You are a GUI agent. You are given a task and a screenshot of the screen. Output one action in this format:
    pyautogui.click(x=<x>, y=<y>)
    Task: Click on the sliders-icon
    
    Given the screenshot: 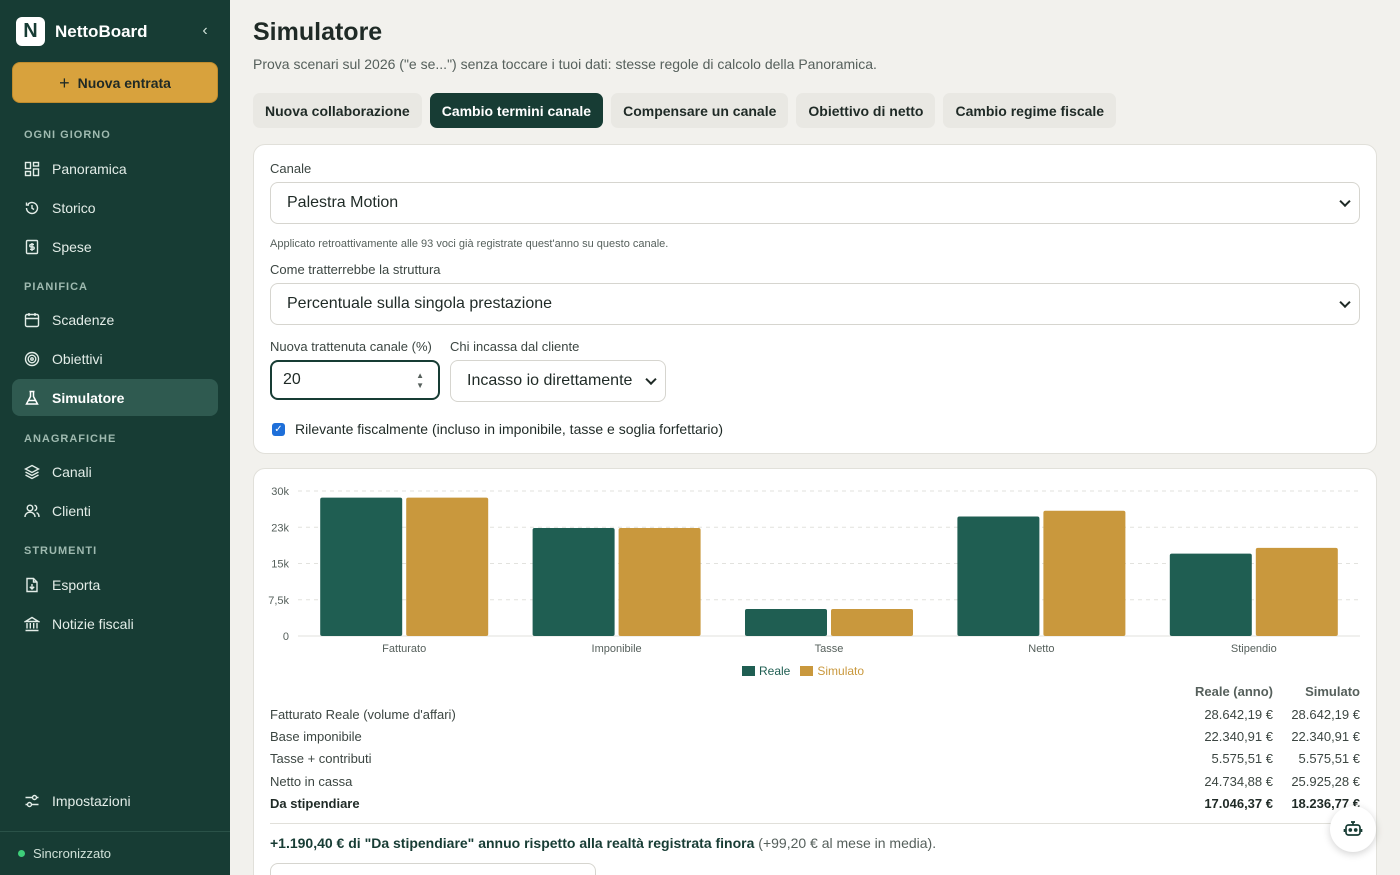 What is the action you would take?
    pyautogui.click(x=32, y=800)
    